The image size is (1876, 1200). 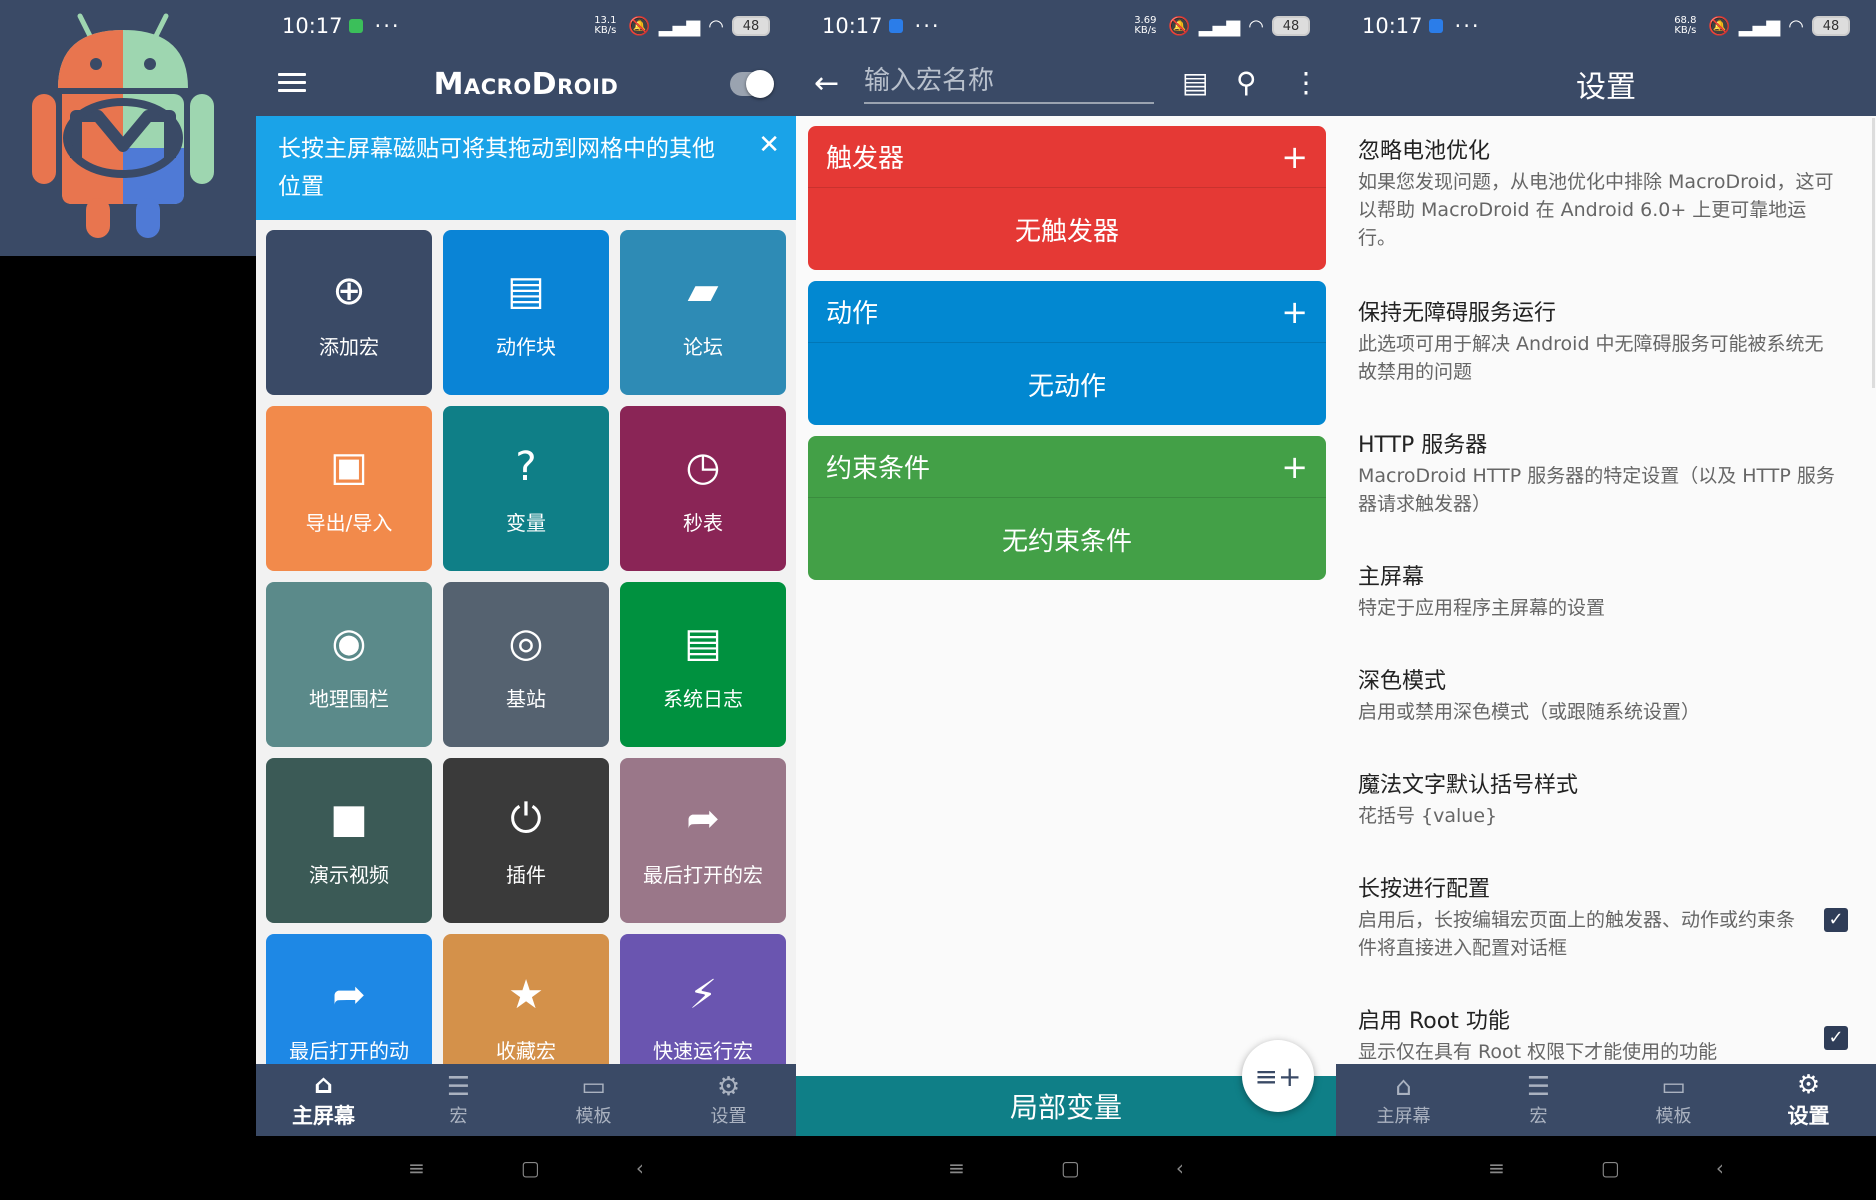 What do you see at coordinates (526, 819) in the screenshot?
I see `plug-icon: ⏻` at bounding box center [526, 819].